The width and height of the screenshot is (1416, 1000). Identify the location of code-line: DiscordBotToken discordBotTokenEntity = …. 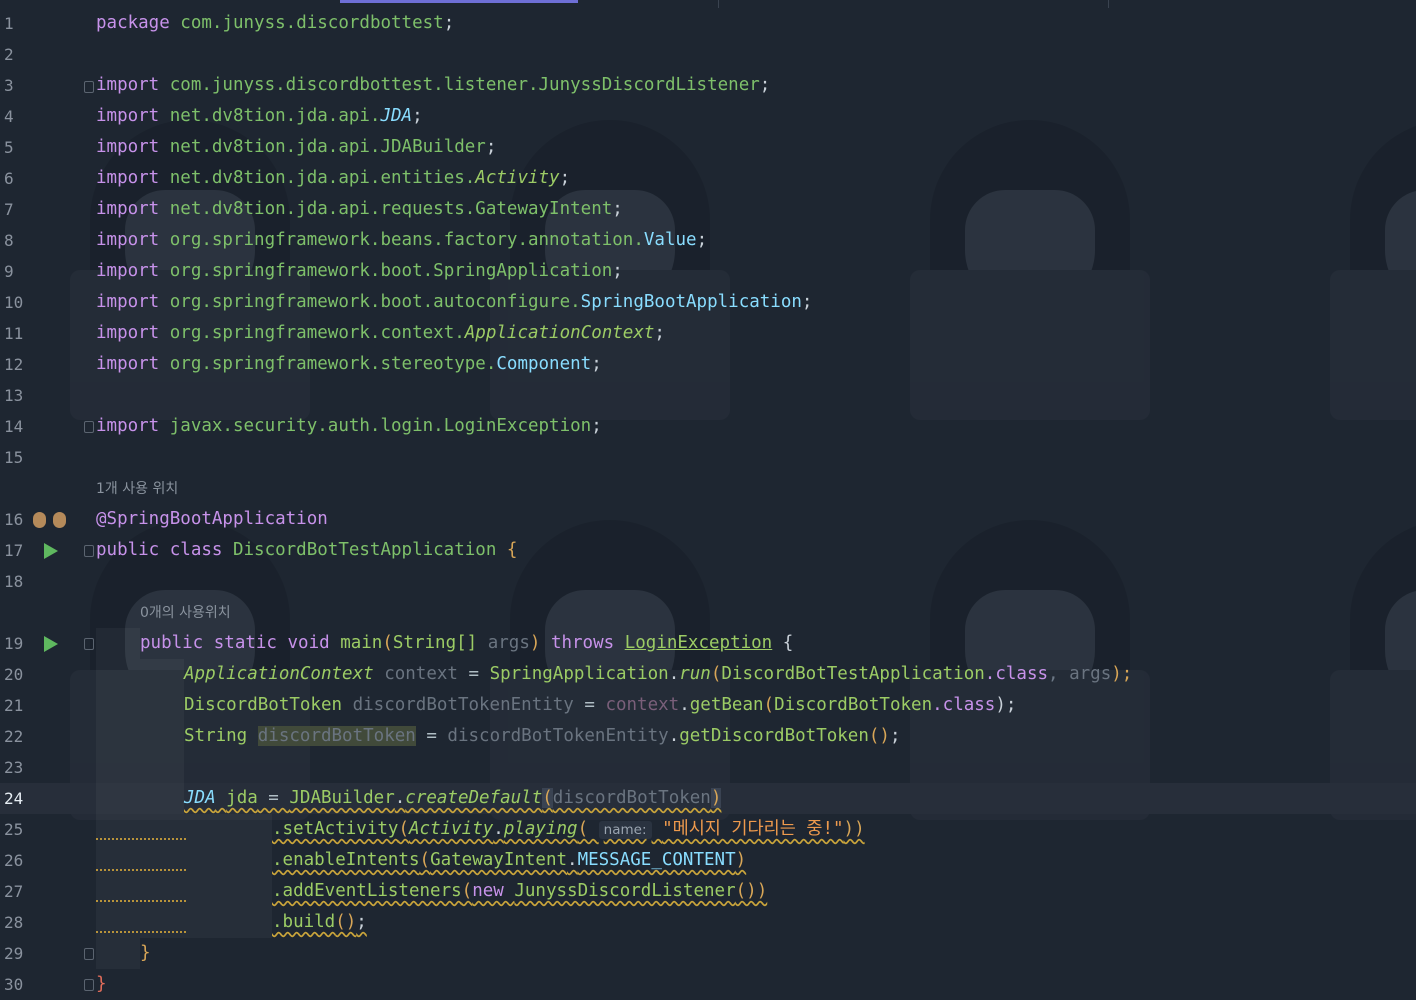
(600, 705).